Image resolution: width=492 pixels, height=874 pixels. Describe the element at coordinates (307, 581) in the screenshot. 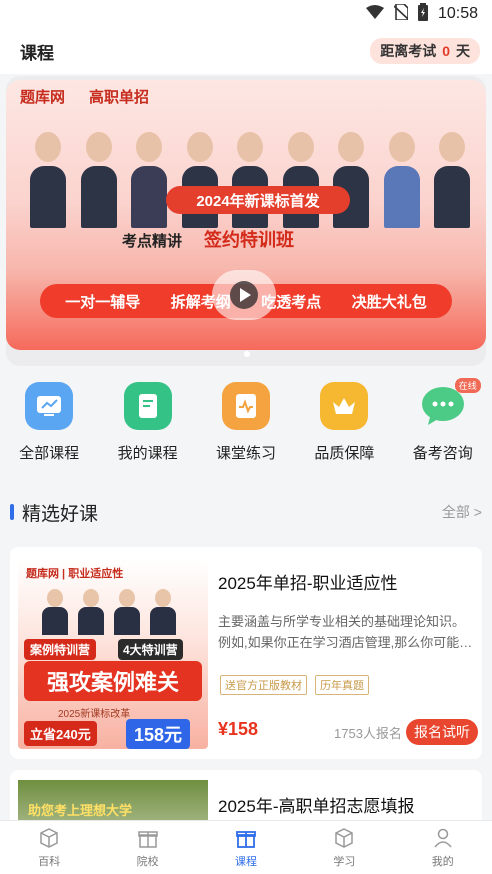

I see `course-title: 2025年单招-职业适应性` at that location.